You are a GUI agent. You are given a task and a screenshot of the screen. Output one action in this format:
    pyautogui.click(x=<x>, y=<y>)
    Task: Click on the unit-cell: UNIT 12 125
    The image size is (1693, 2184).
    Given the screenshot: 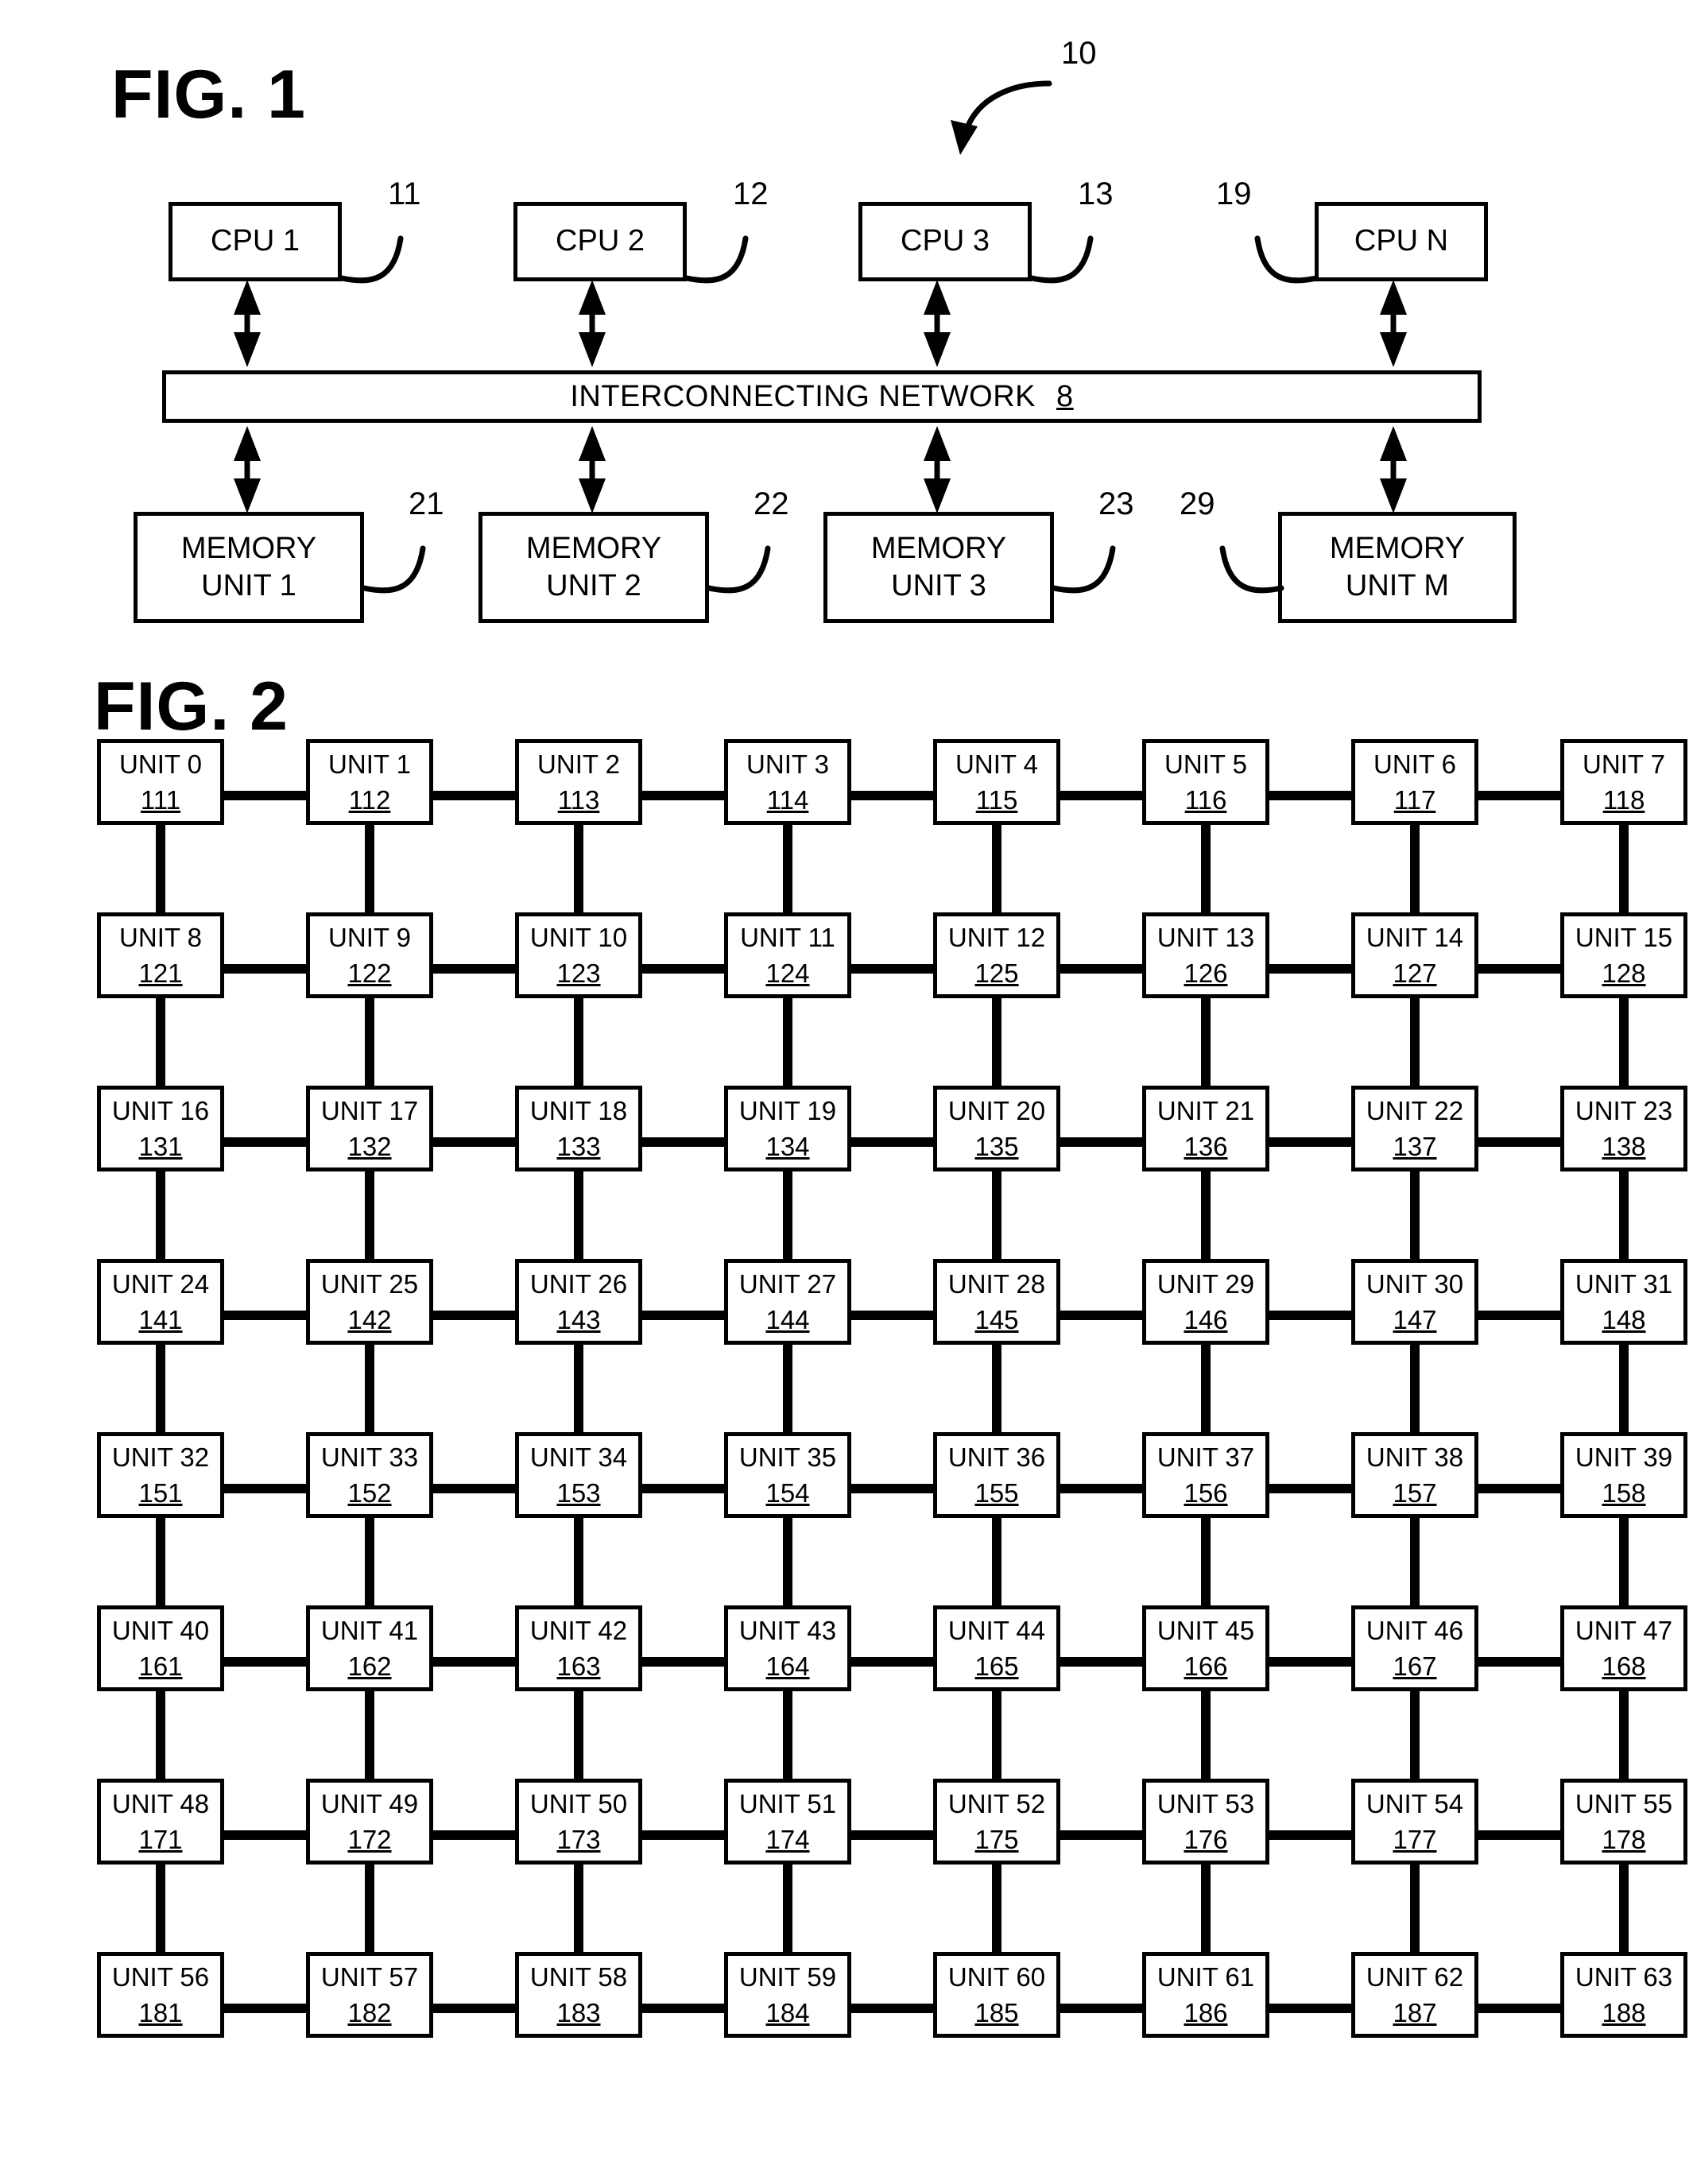 What is the action you would take?
    pyautogui.click(x=996, y=955)
    